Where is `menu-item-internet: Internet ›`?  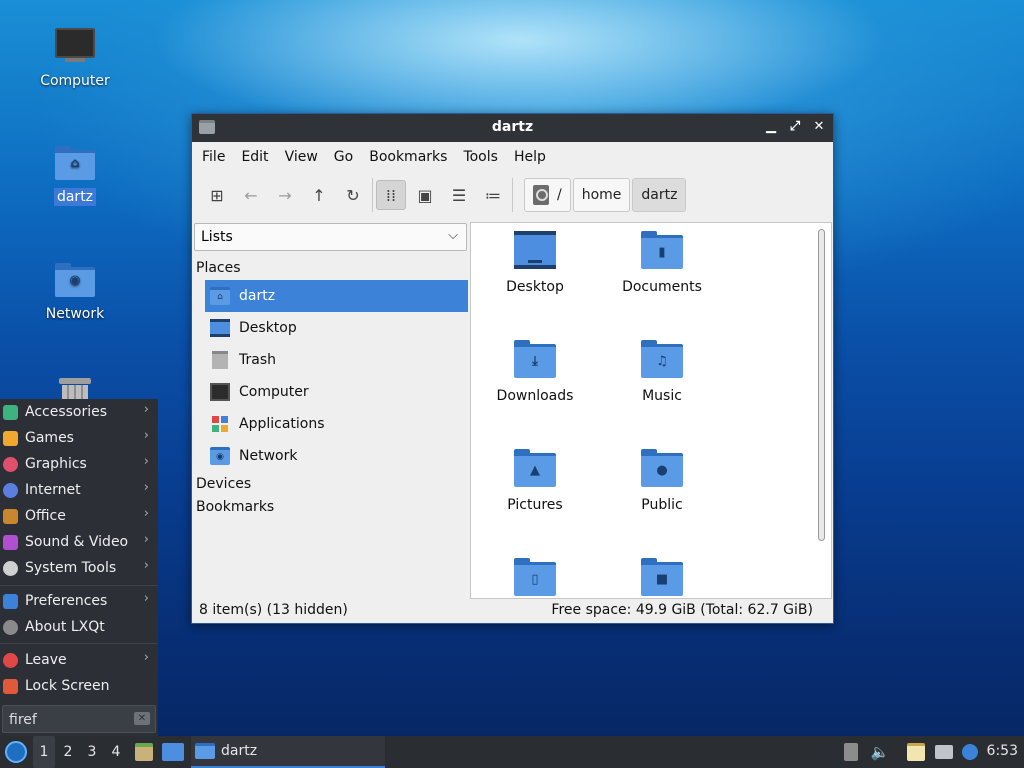
menu-item-internet: Internet › is located at coordinates (79, 490).